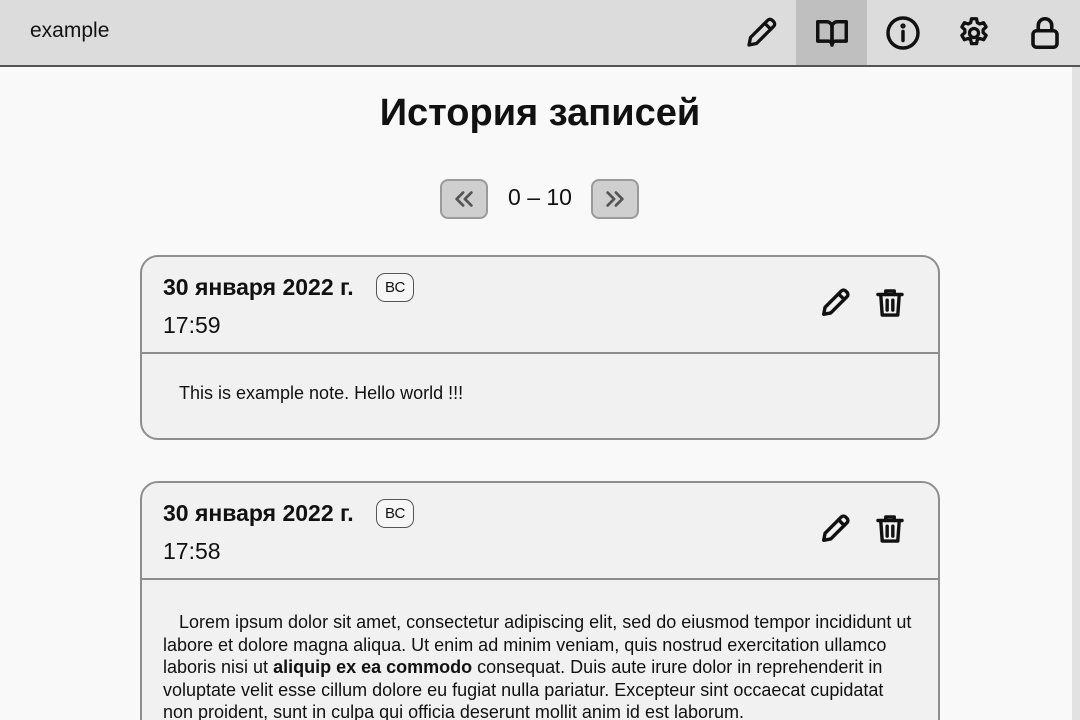 The width and height of the screenshot is (1080, 720). Describe the element at coordinates (540, 33) in the screenshot. I see `top-bar: example` at that location.